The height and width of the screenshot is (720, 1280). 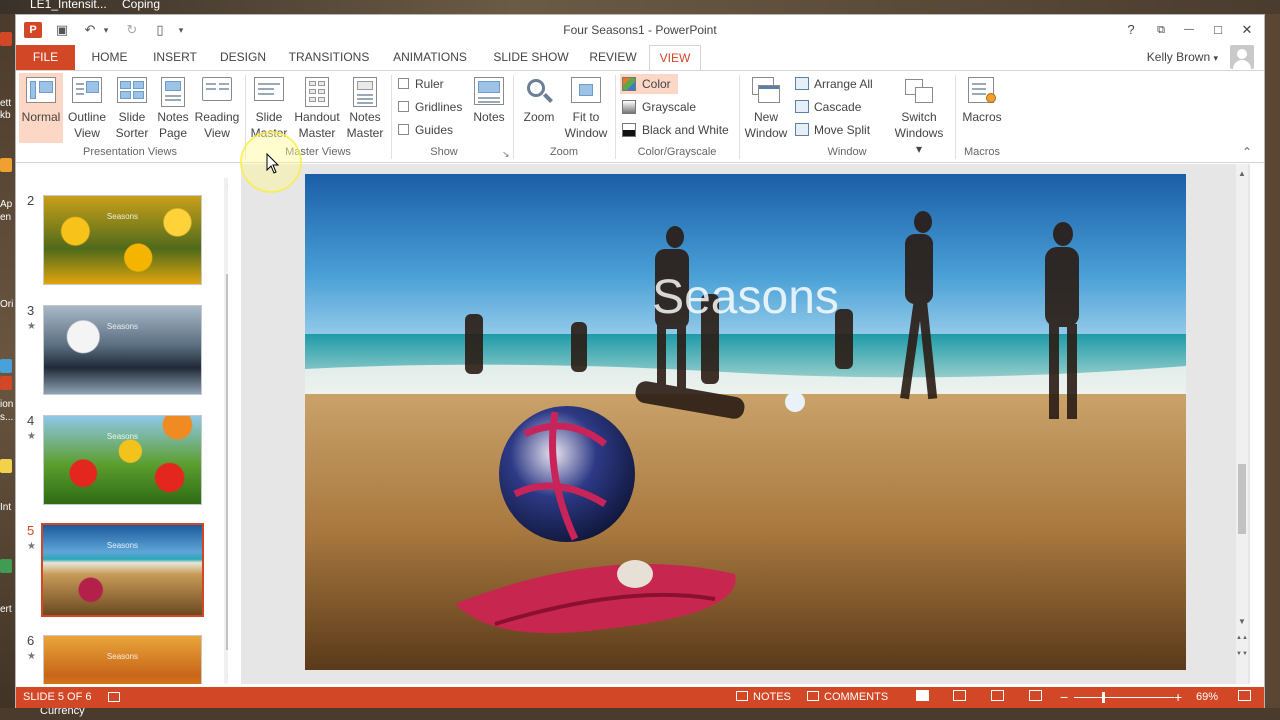 What do you see at coordinates (41, 117) in the screenshot?
I see `button-label: Normal` at bounding box center [41, 117].